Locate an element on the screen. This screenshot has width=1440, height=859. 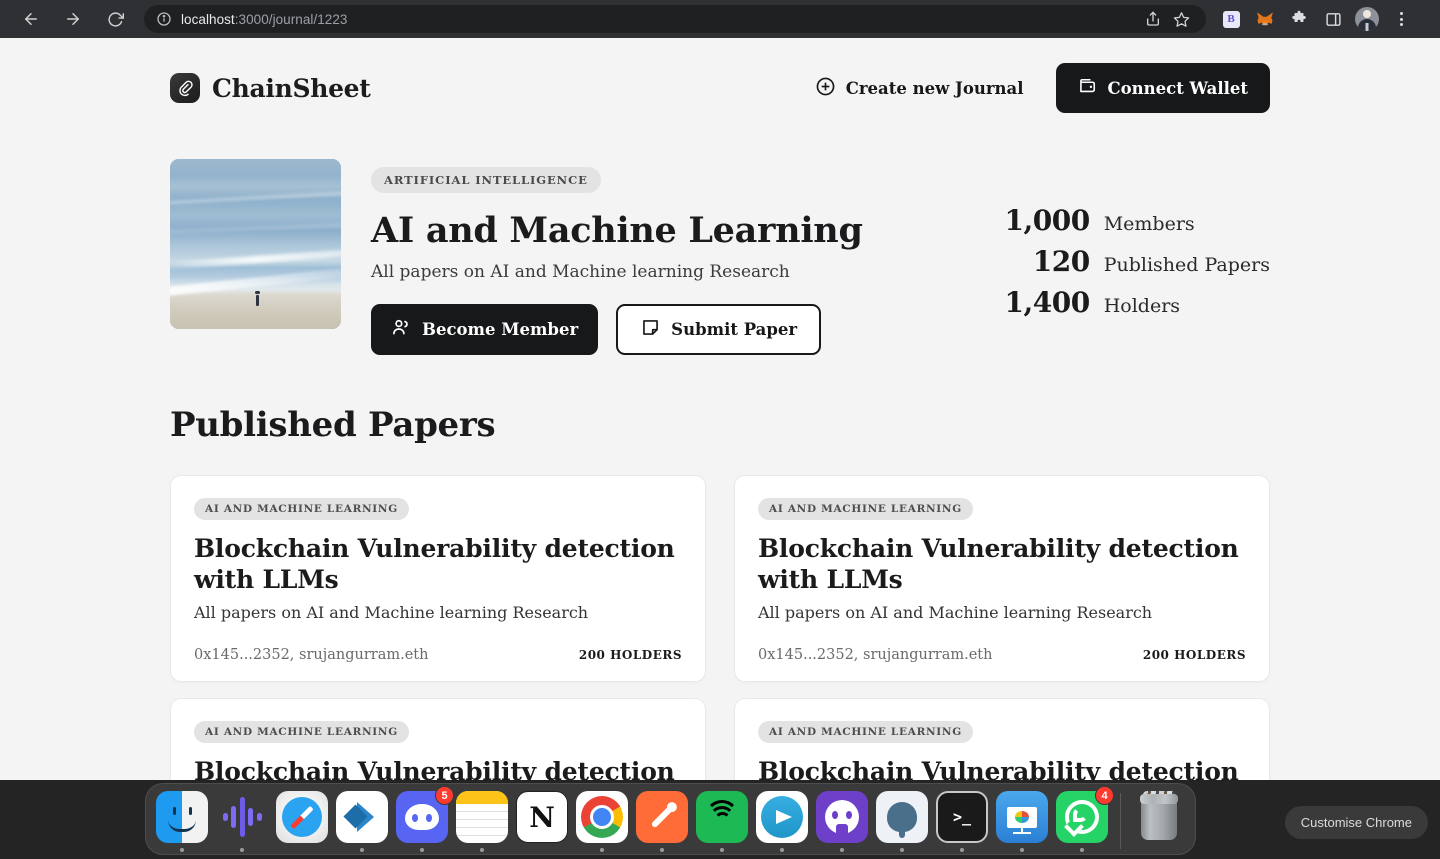
create-new-journal-label: Create new Journal is located at coordinates (934, 88).